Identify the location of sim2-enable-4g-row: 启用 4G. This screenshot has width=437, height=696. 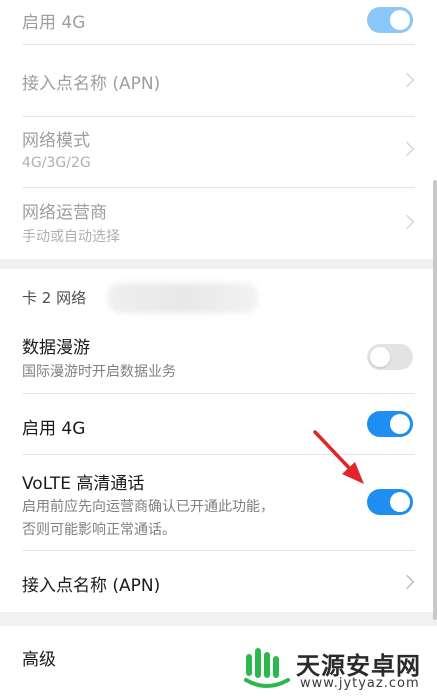
(218, 424).